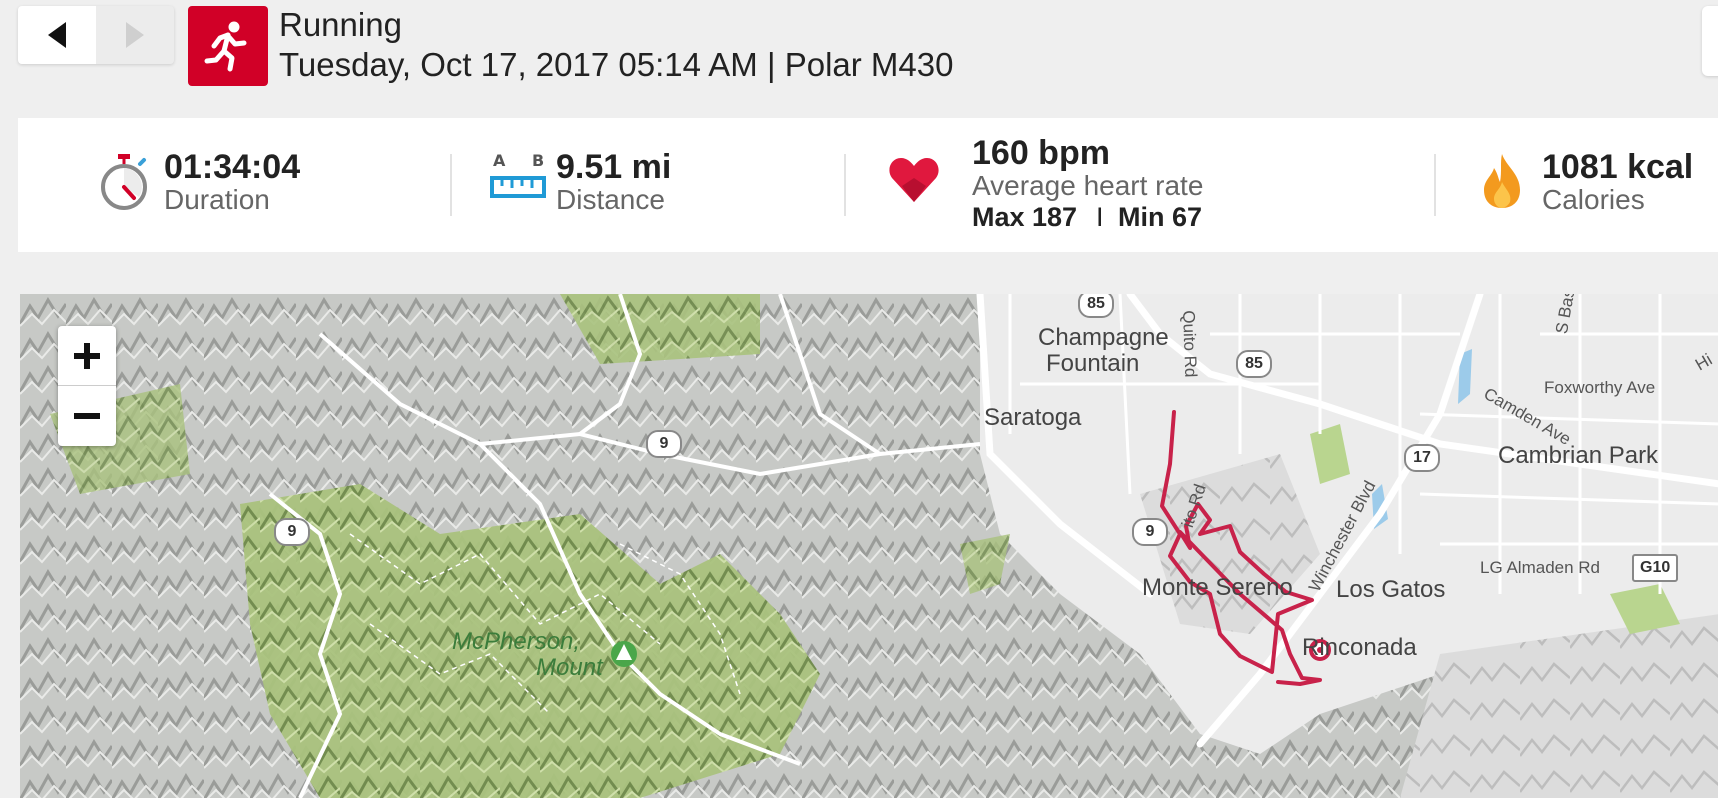  I want to click on heart-rate-separator: I, so click(1100, 217).